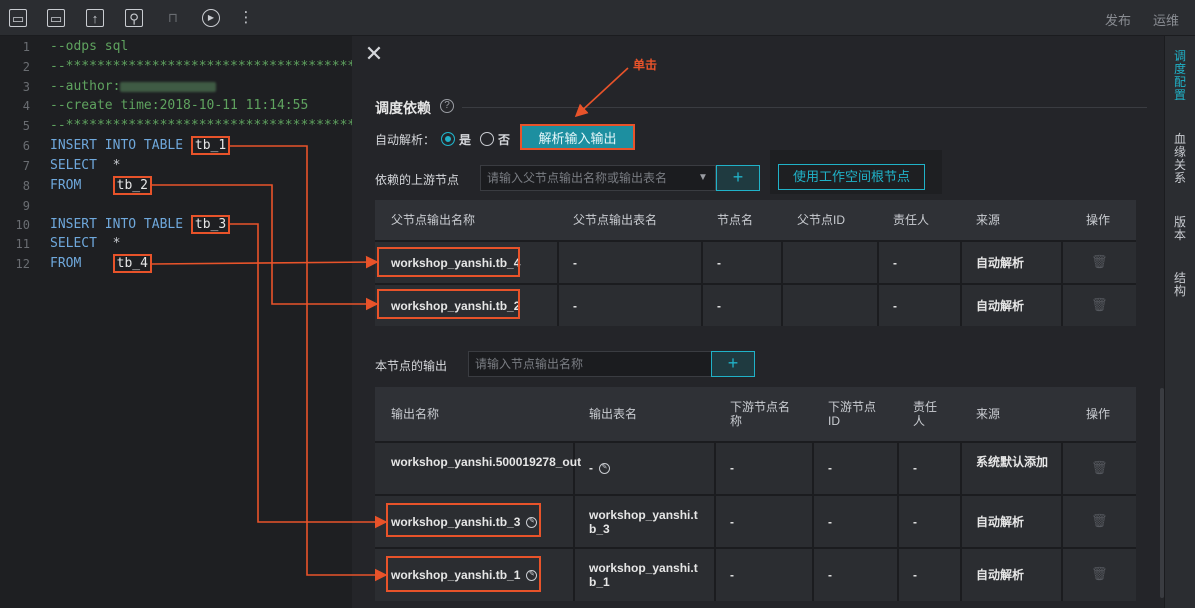  Describe the element at coordinates (590, 364) in the screenshot. I see `output-name-input: 请输入节点输出名称` at that location.